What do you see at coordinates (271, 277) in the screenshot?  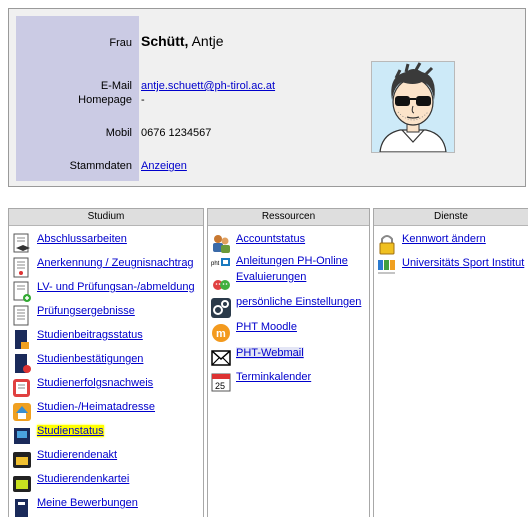 I see `list-item-label: Evaluierungen` at bounding box center [271, 277].